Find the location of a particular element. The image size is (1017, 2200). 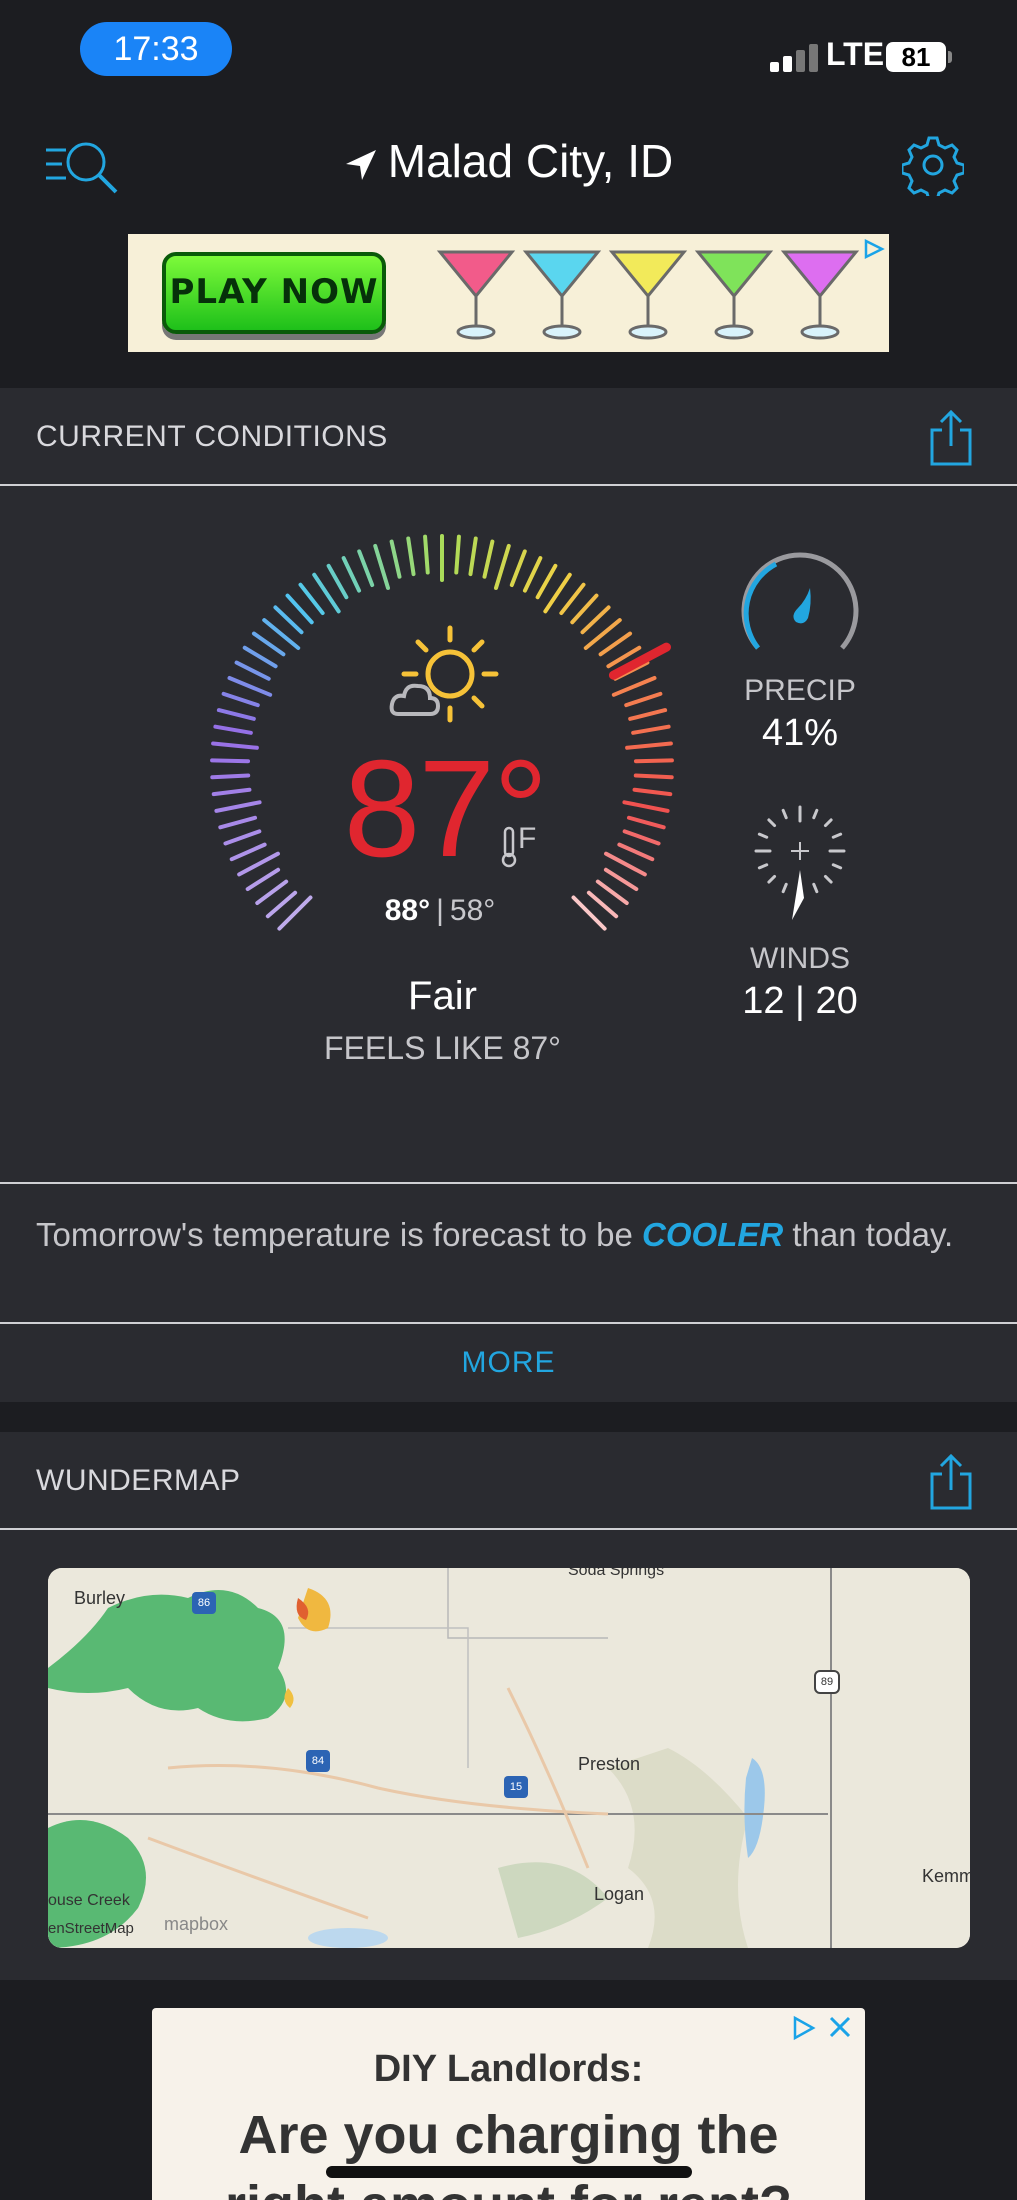

ad-headline: DIY Landlords: is located at coordinates (508, 2069).